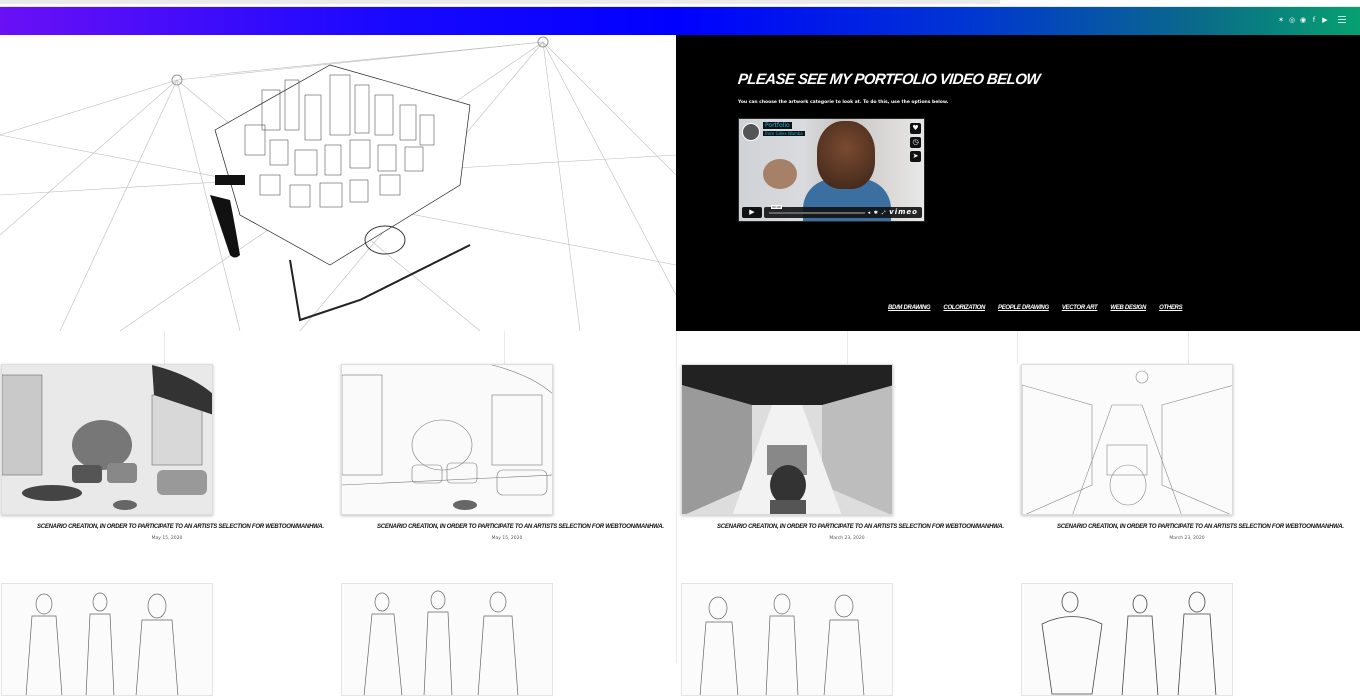 This screenshot has width=1360, height=696. I want to click on top-ghost-bar, so click(500, 2).